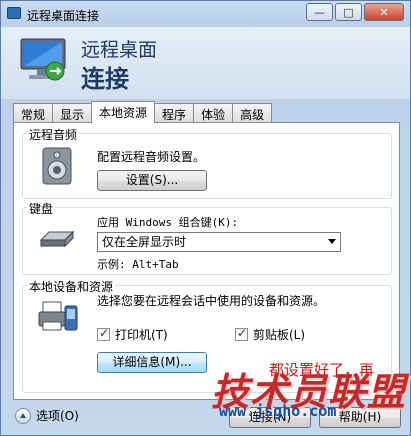  Describe the element at coordinates (168, 222) in the screenshot. I see `keyboard-apply-label: 应用 Windows 组合键(K):` at that location.